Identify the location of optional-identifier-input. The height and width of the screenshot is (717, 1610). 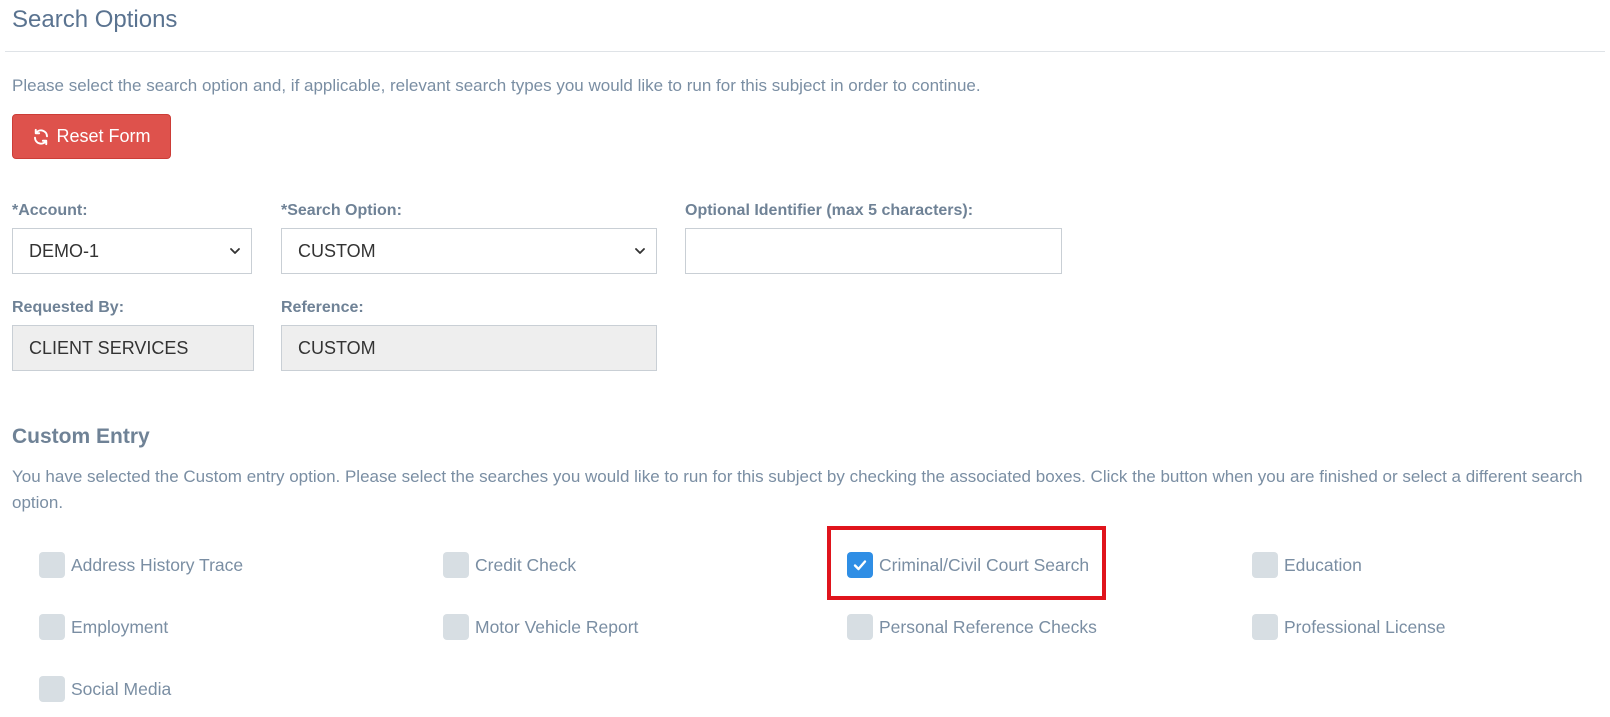
(873, 251).